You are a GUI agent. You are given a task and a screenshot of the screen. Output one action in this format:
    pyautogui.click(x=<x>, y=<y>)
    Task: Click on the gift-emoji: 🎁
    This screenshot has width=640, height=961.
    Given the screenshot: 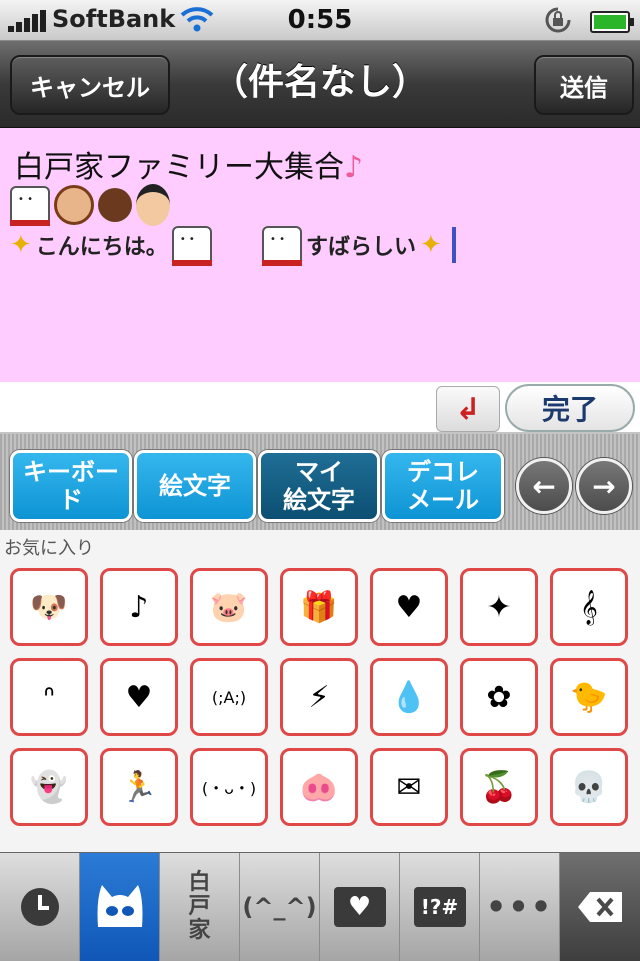 What is the action you would take?
    pyautogui.click(x=319, y=607)
    